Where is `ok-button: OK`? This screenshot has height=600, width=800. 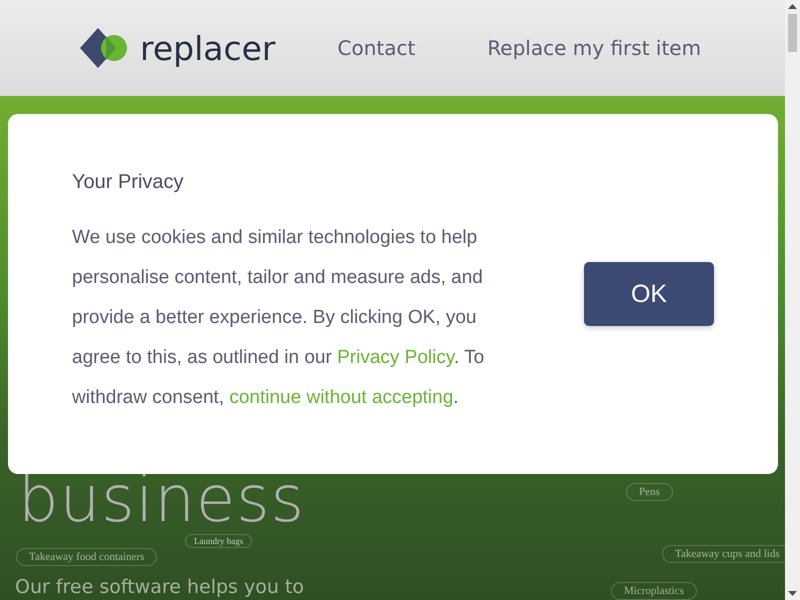
ok-button: OK is located at coordinates (649, 294).